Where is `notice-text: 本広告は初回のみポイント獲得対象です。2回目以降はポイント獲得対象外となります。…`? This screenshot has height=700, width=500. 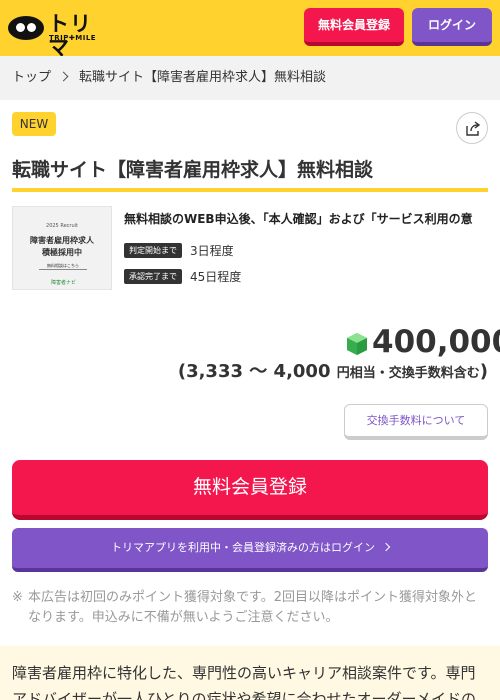
notice-text: 本広告は初回のみポイント獲得対象です。2回目以降はポイント獲得対象外となります。… is located at coordinates (252, 607).